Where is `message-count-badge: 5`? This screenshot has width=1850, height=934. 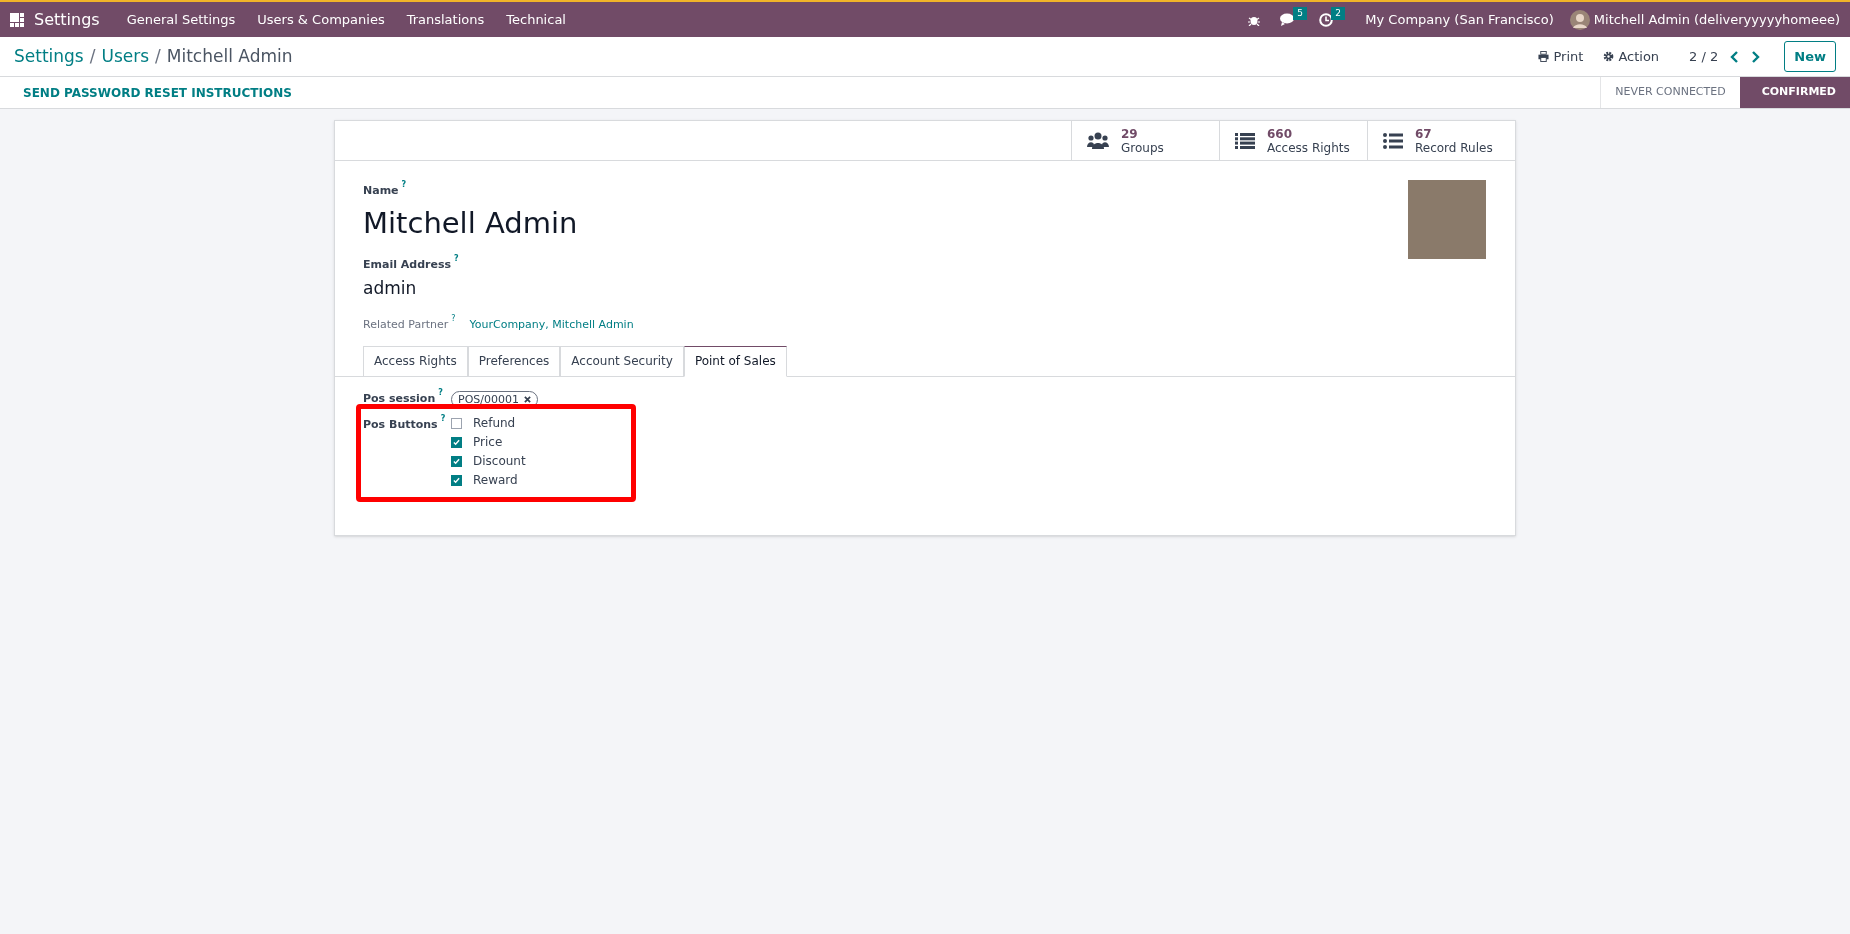 message-count-badge: 5 is located at coordinates (1300, 13).